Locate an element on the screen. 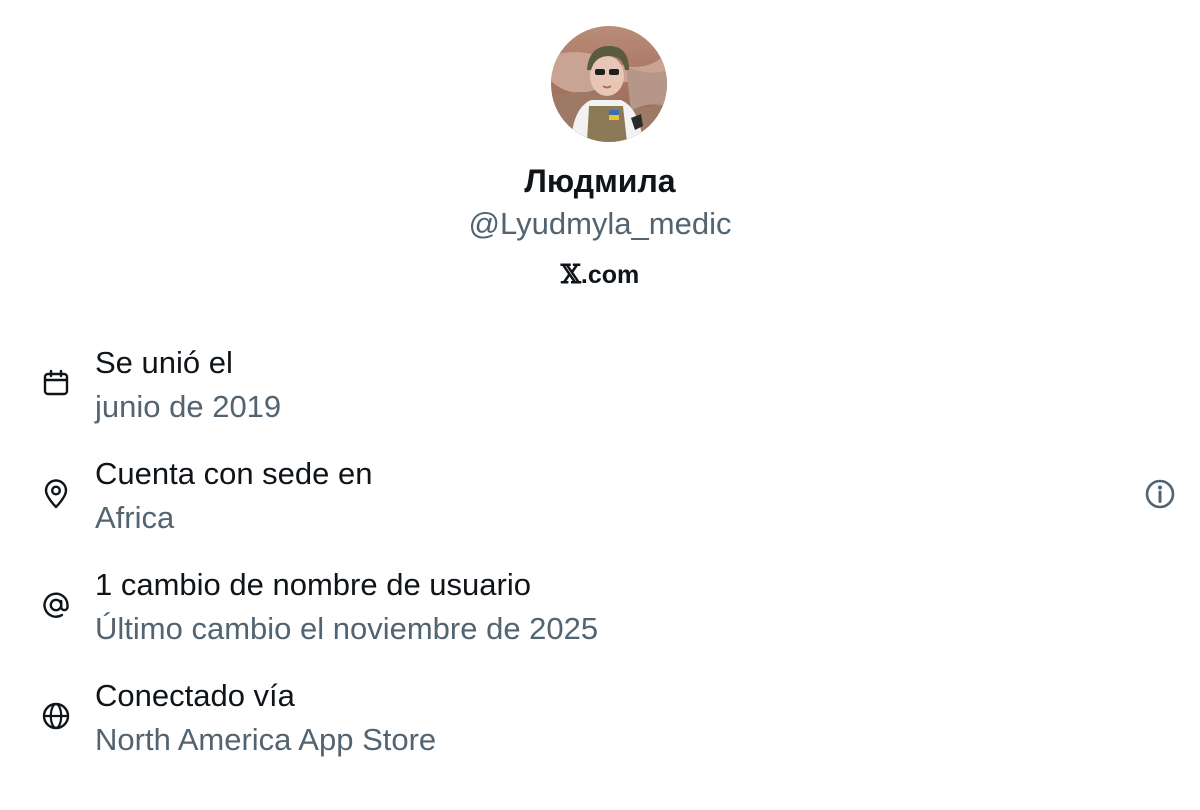 This screenshot has width=1200, height=810. globe-icon is located at coordinates (56, 716).